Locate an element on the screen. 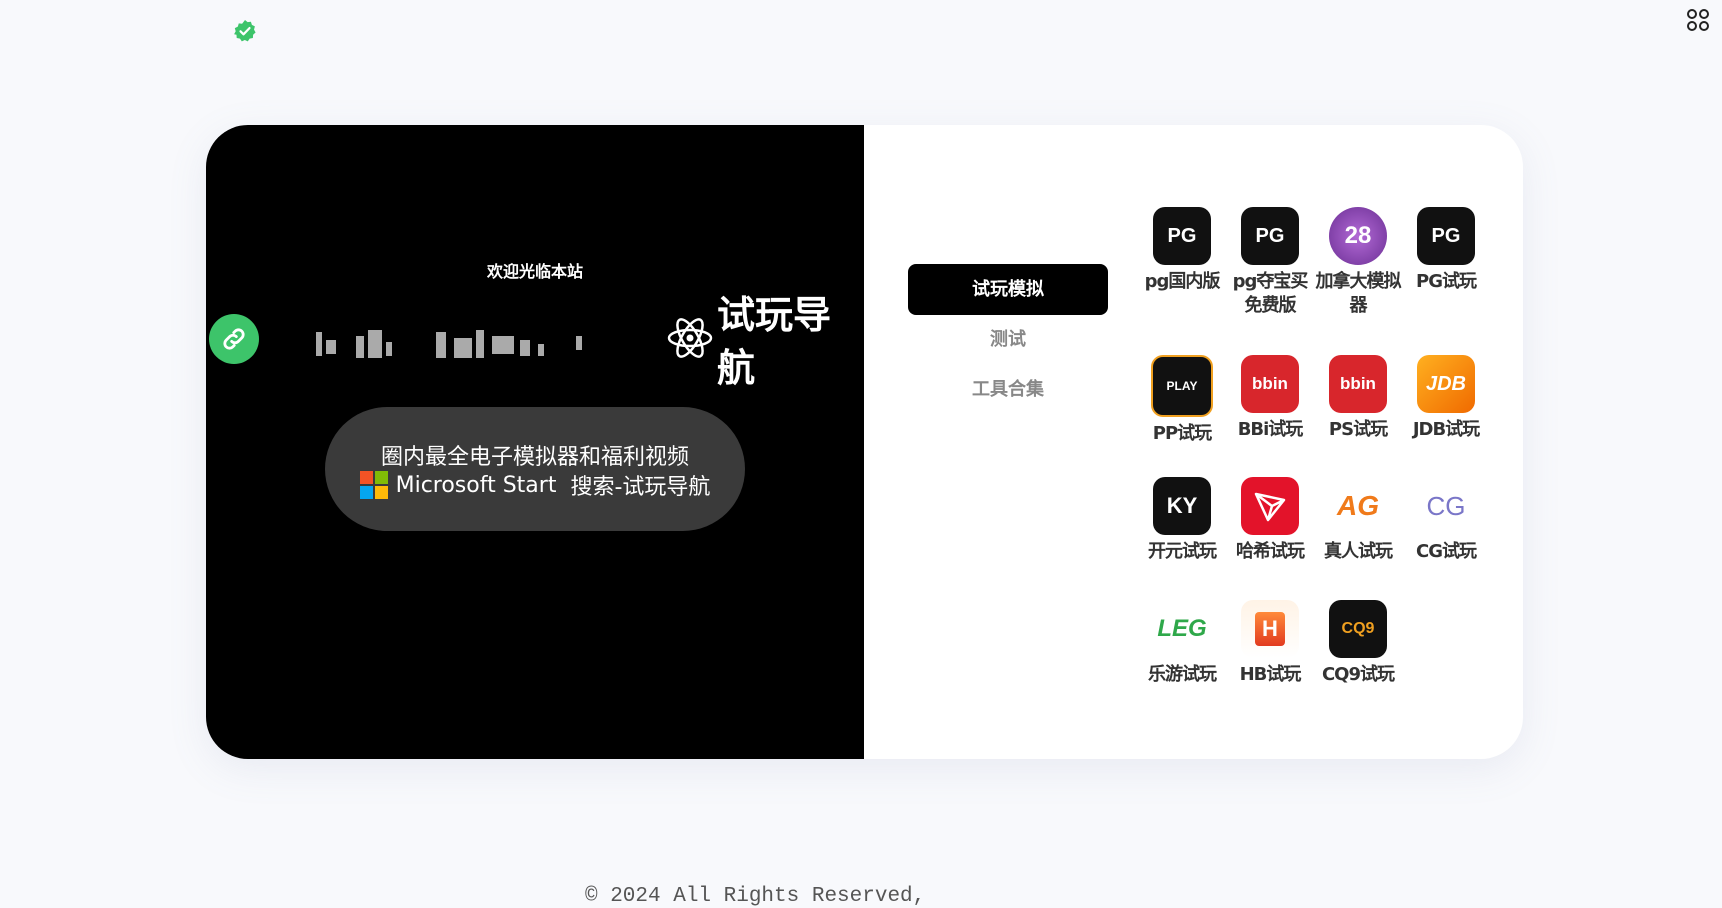 The width and height of the screenshot is (1722, 908). cq9-logo-icon: CQ9 is located at coordinates (1358, 629).